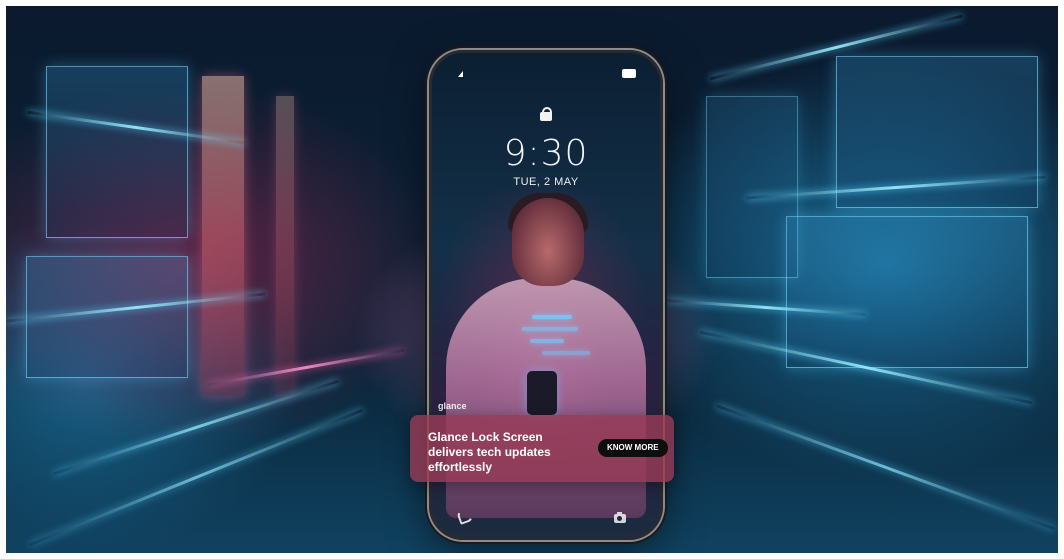  I want to click on left-data-pillar, so click(223, 236).